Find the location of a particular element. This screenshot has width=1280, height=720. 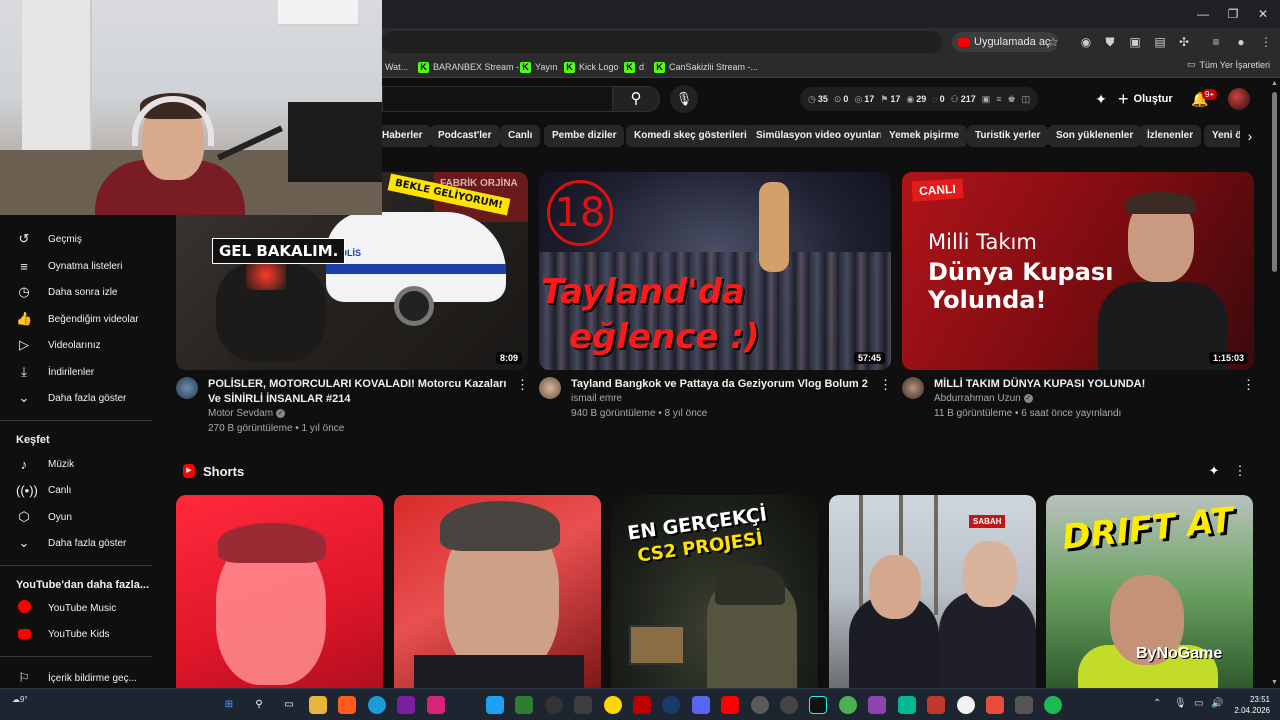

sidebar-item-downloads: ⤓ İndirilenler is located at coordinates (80, 372).